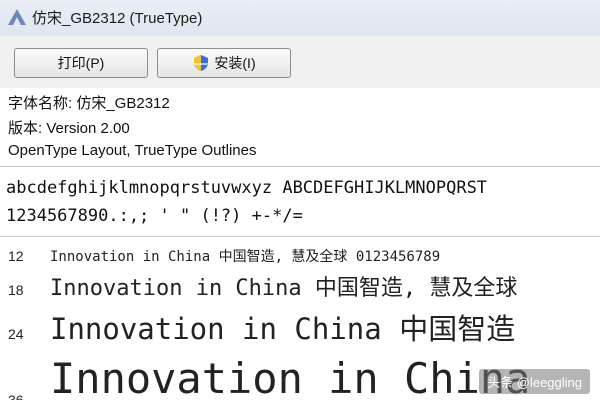 The height and width of the screenshot is (400, 600). Describe the element at coordinates (300, 62) in the screenshot. I see `toolbar: 打印(P) 安装(I)` at that location.